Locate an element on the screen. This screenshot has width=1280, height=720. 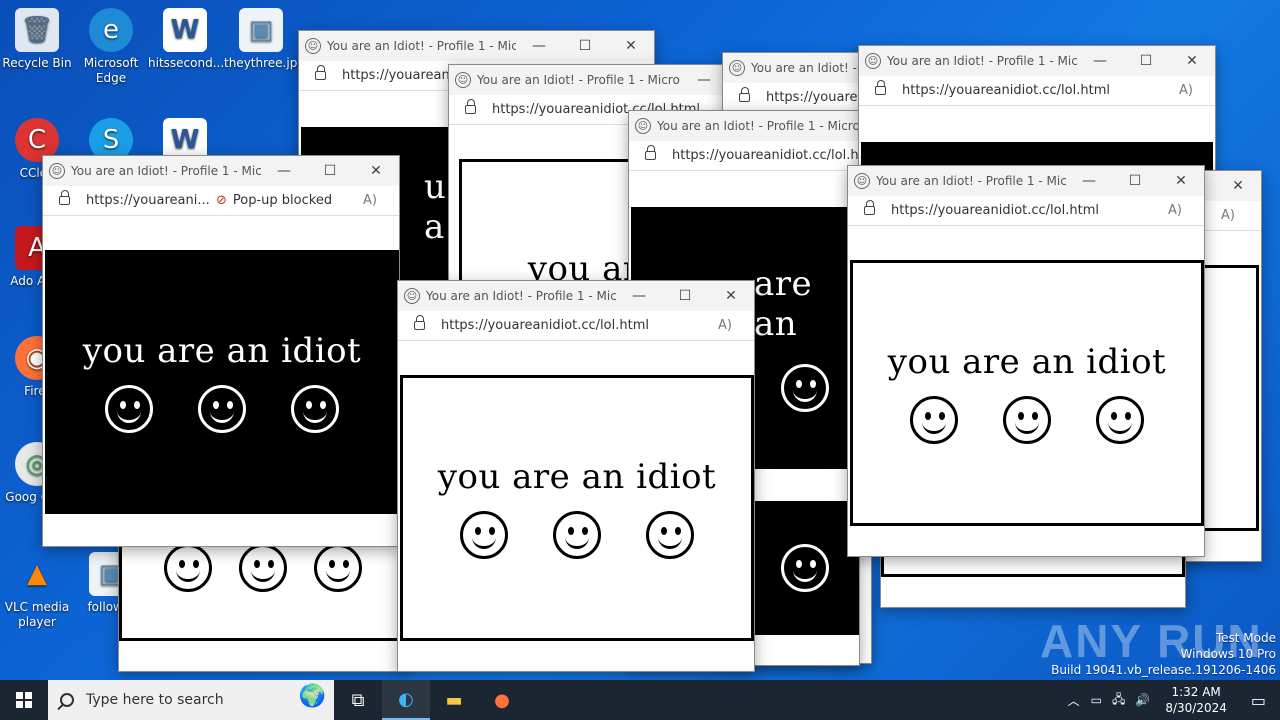
word-doc-icon: W is located at coordinates (185, 30).